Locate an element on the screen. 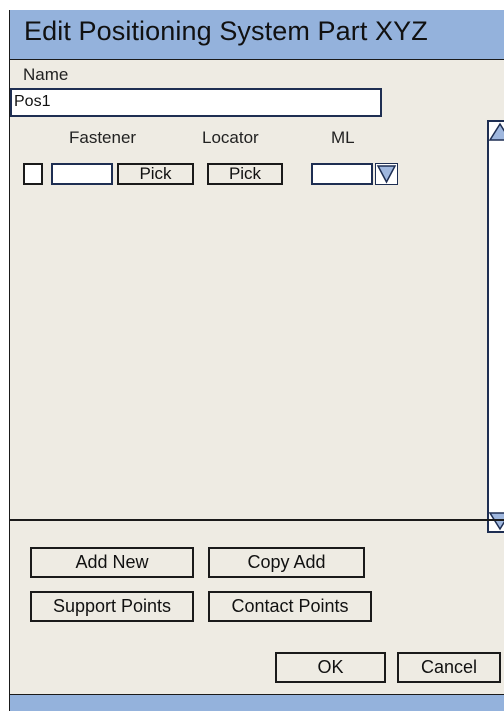 This screenshot has width=504, height=711. add-new-button: Add New is located at coordinates (112, 562).